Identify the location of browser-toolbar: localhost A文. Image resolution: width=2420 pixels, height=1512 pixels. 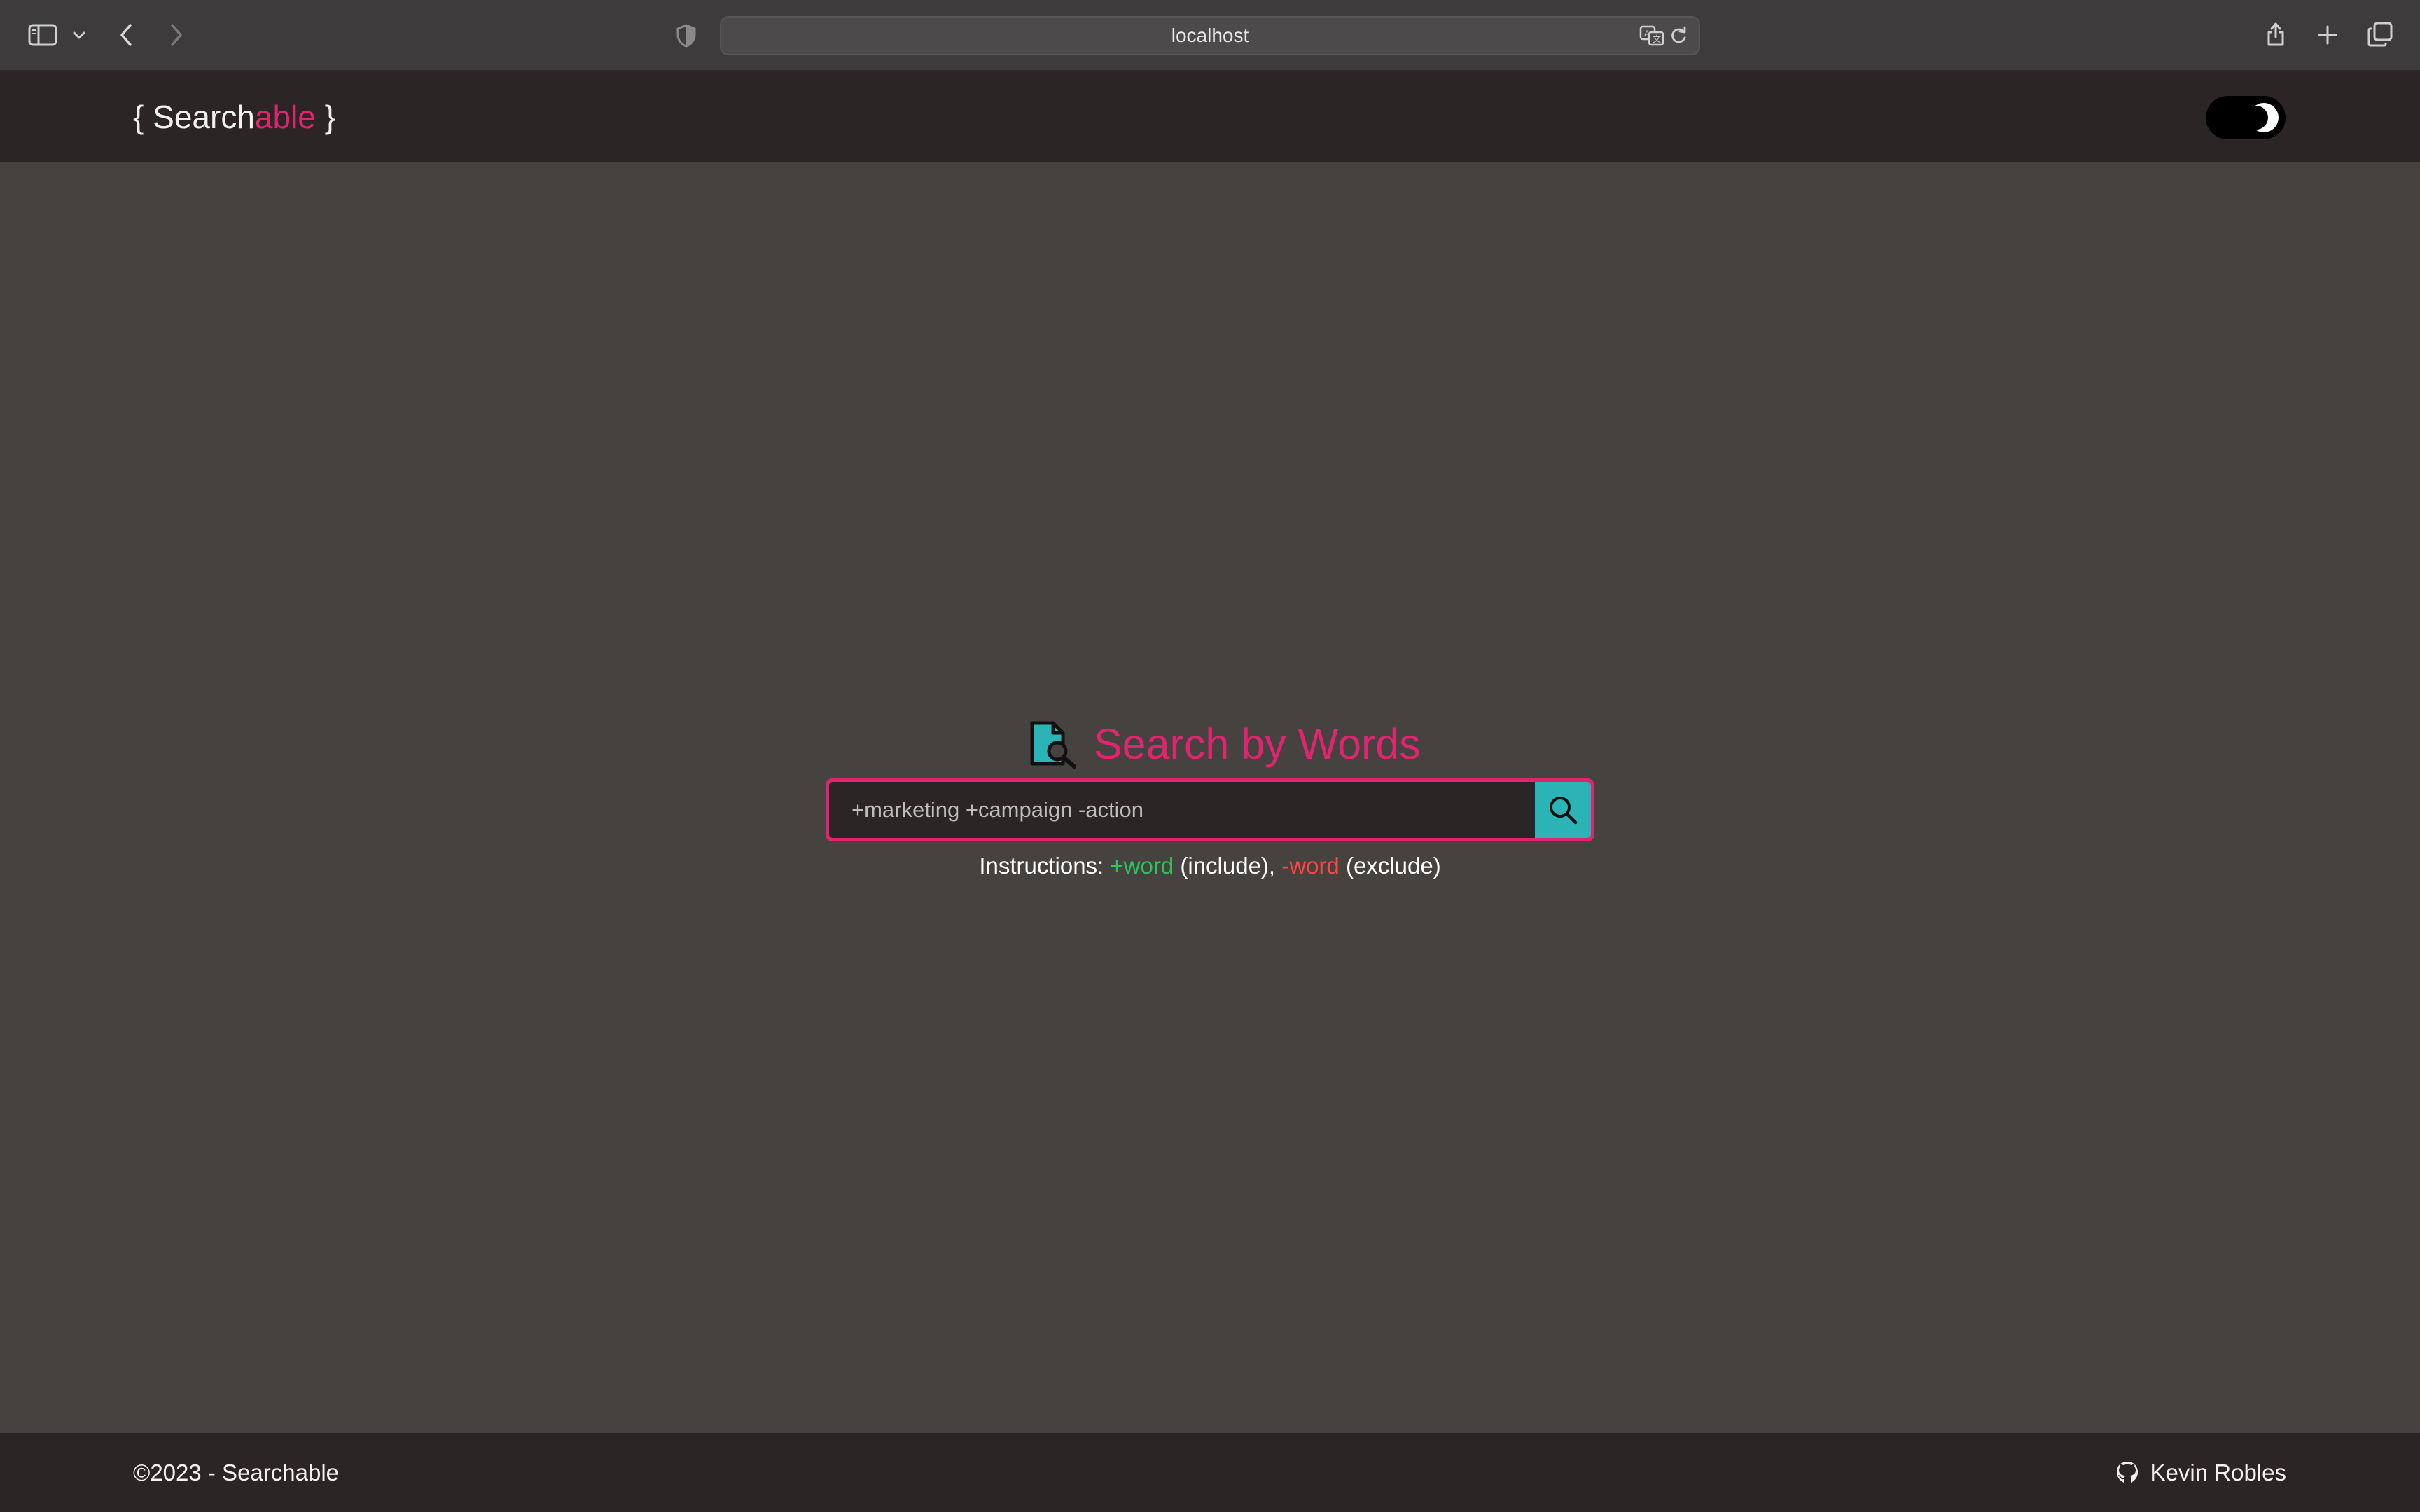
(1210, 35).